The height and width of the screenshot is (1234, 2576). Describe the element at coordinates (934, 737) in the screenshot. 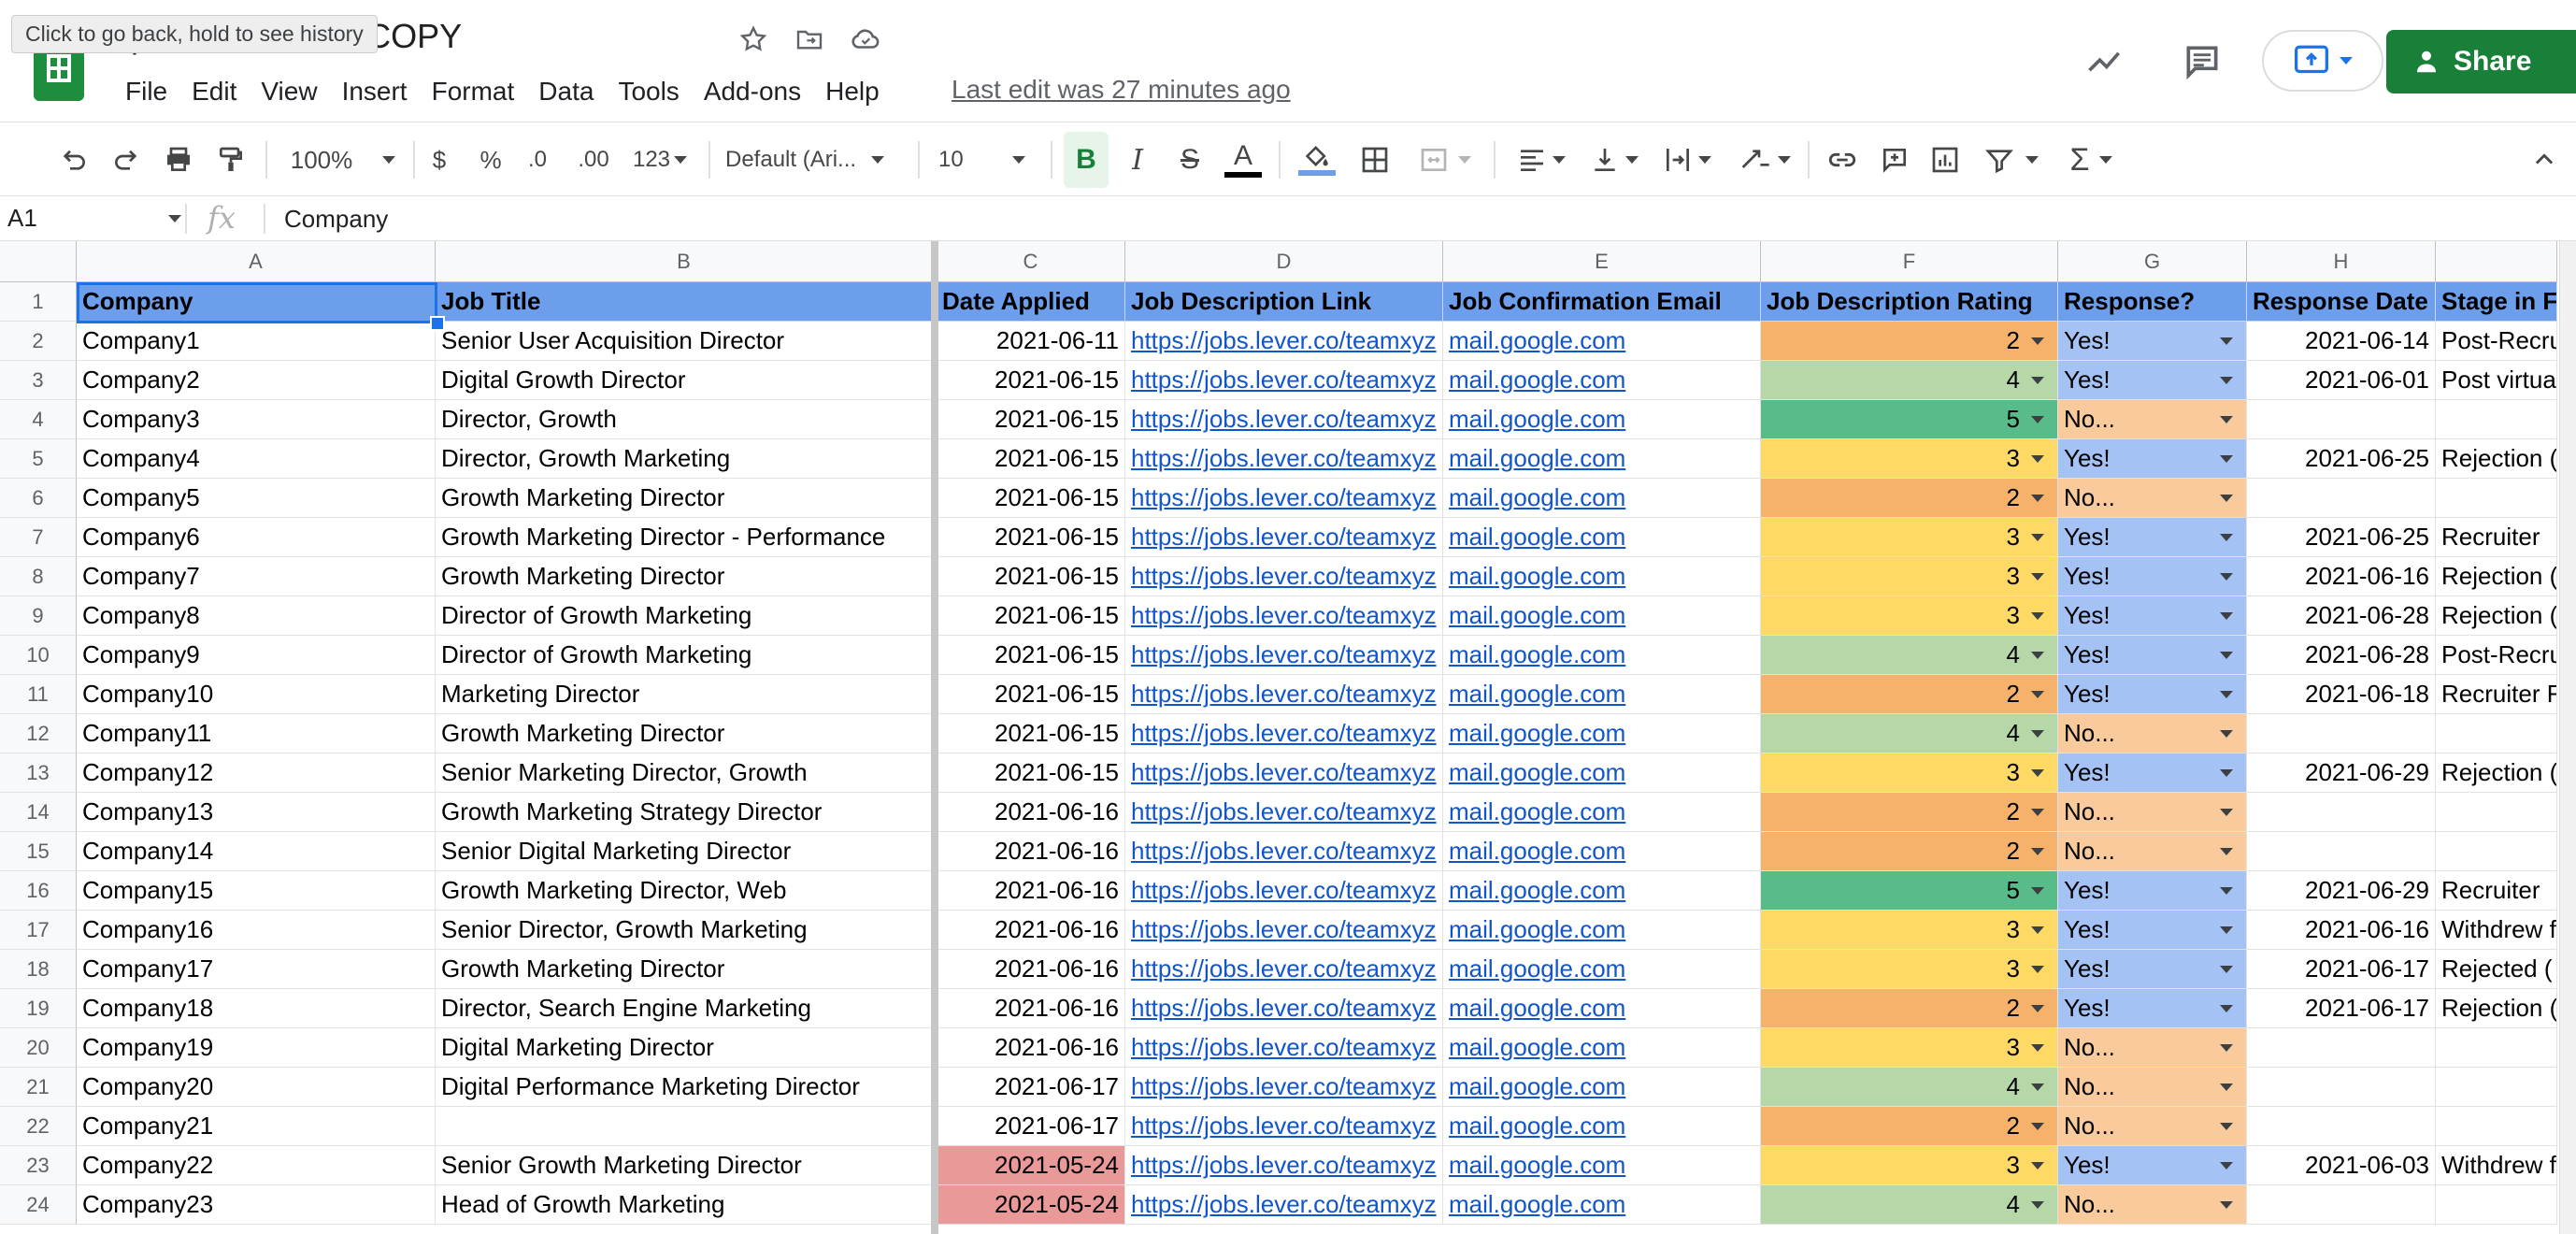

I see `freeze-column-divider` at that location.